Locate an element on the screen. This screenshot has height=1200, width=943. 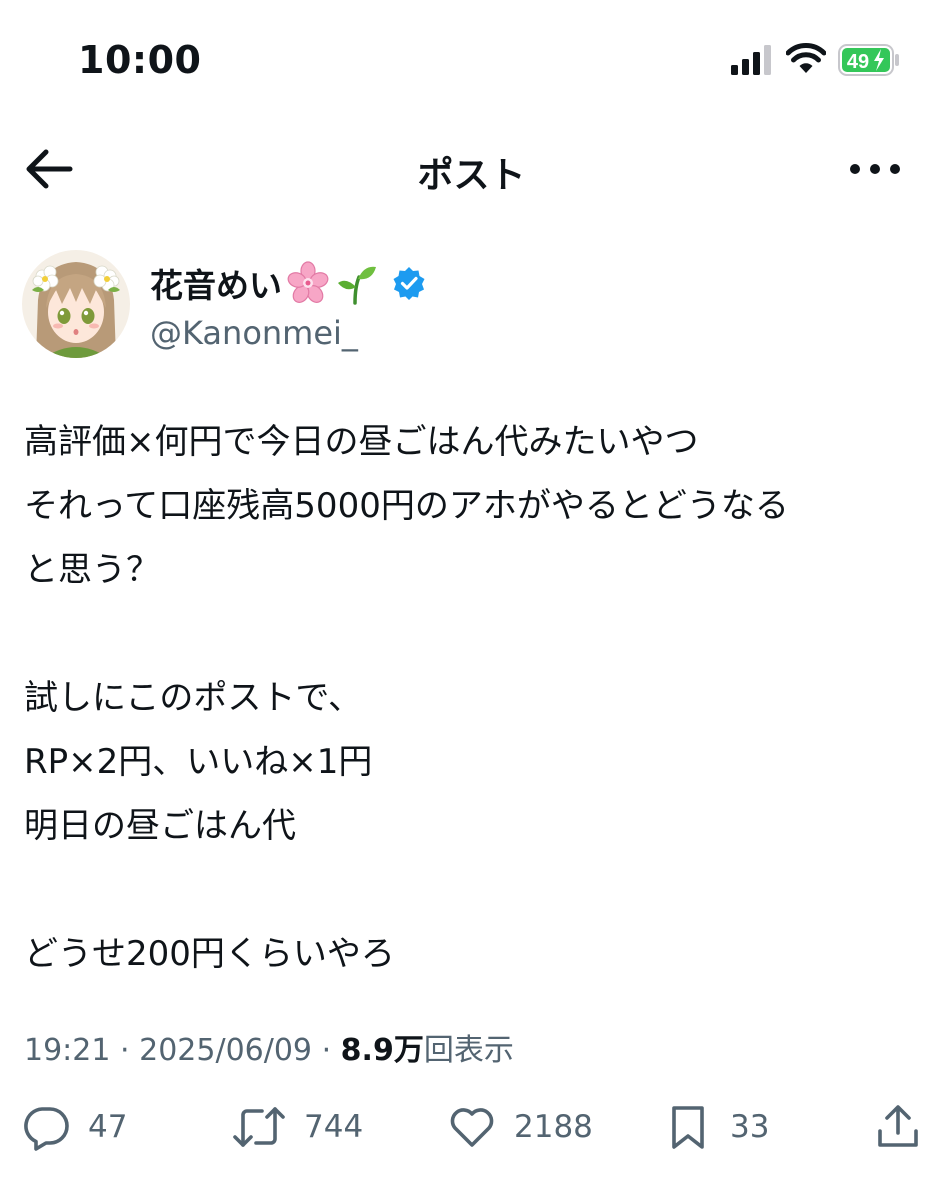
reply-button: 47 is located at coordinates (74, 1127).